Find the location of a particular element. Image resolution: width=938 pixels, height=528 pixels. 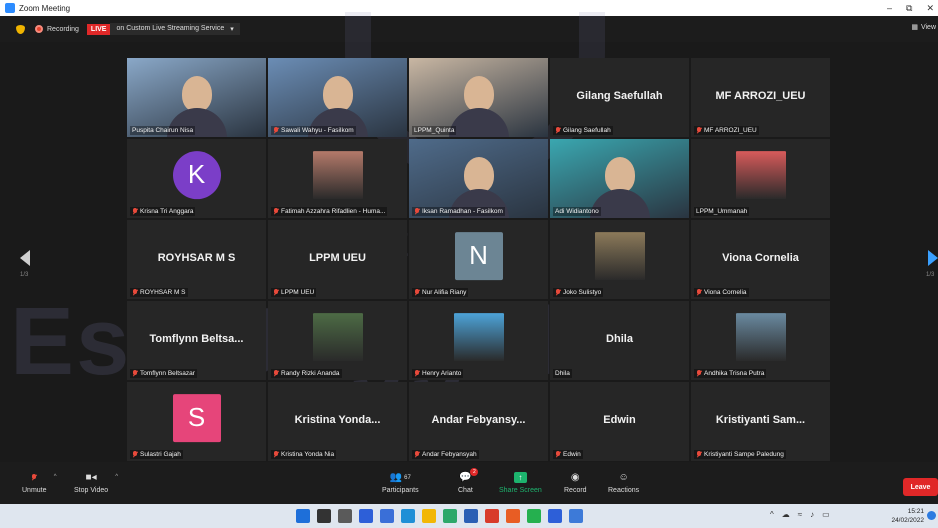

participant-name: Nur Alifia Riany is located at coordinates (444, 292).